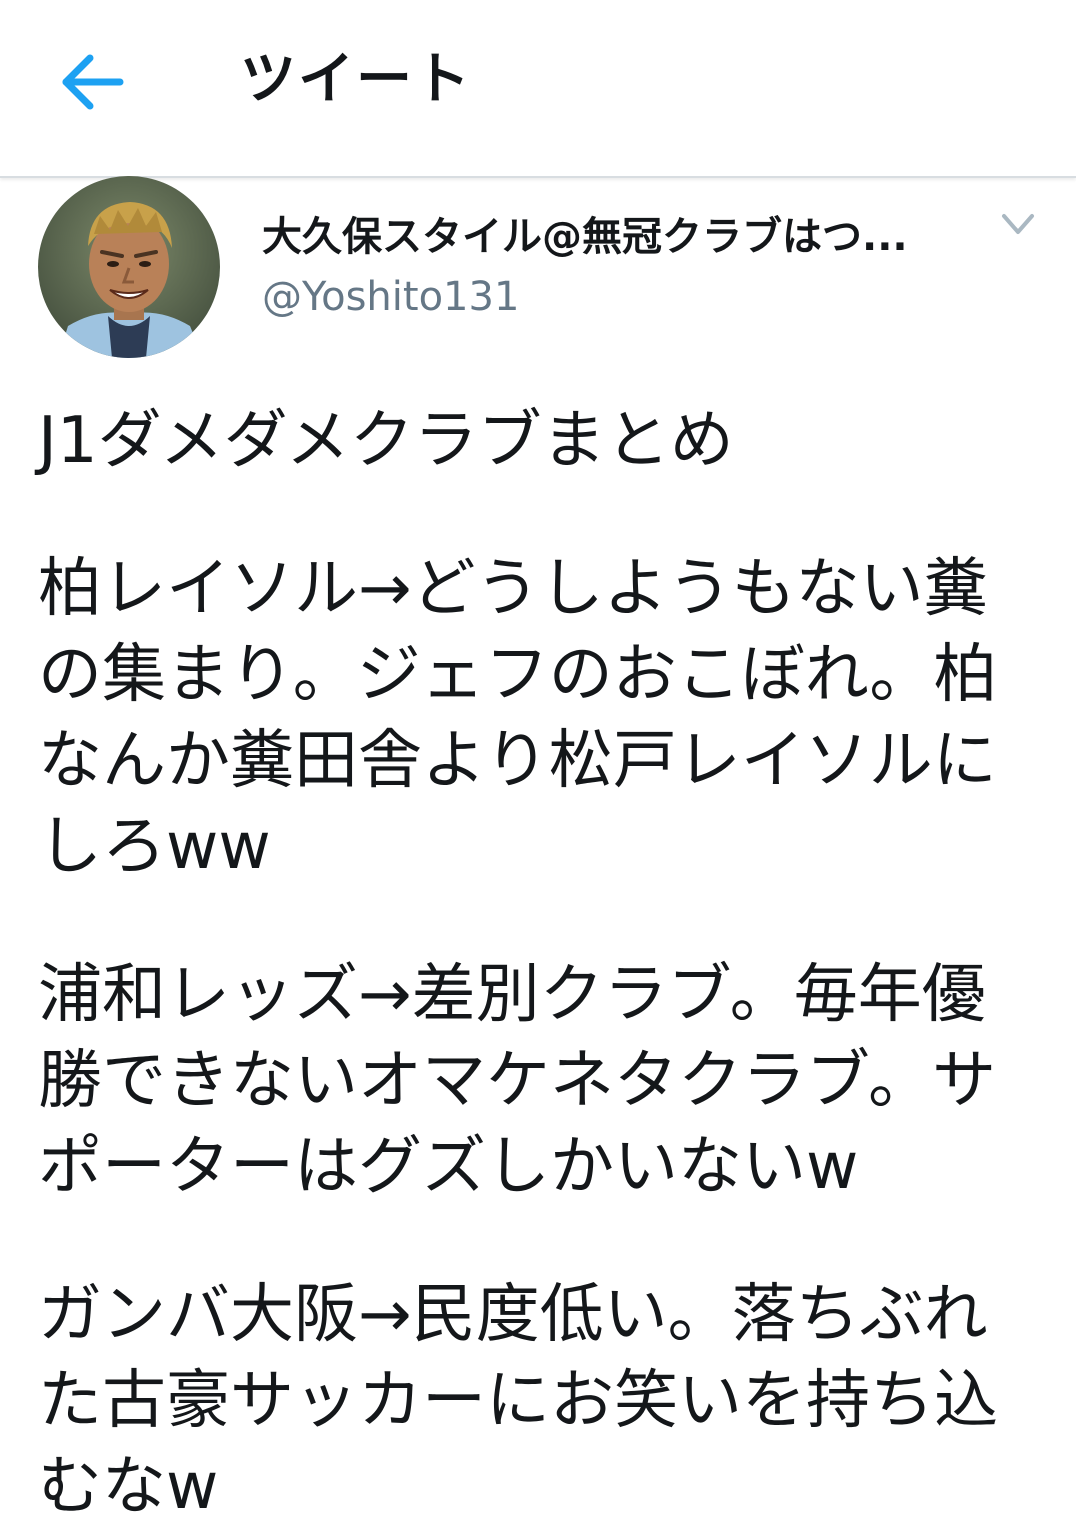  I want to click on top-app-bar: ツイート, so click(538, 89).